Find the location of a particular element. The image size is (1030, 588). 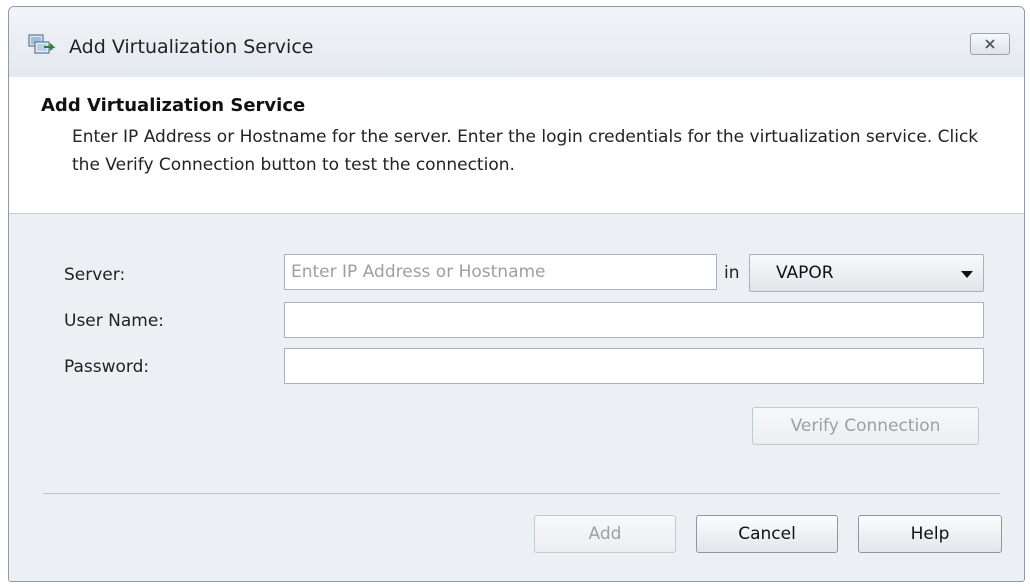

password-input is located at coordinates (634, 366).